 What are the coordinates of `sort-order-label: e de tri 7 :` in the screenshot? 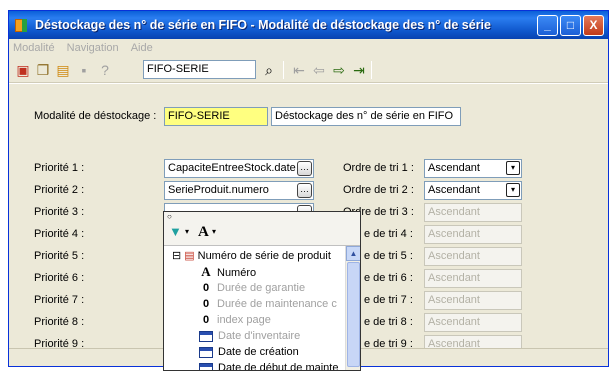 It's located at (388, 300).